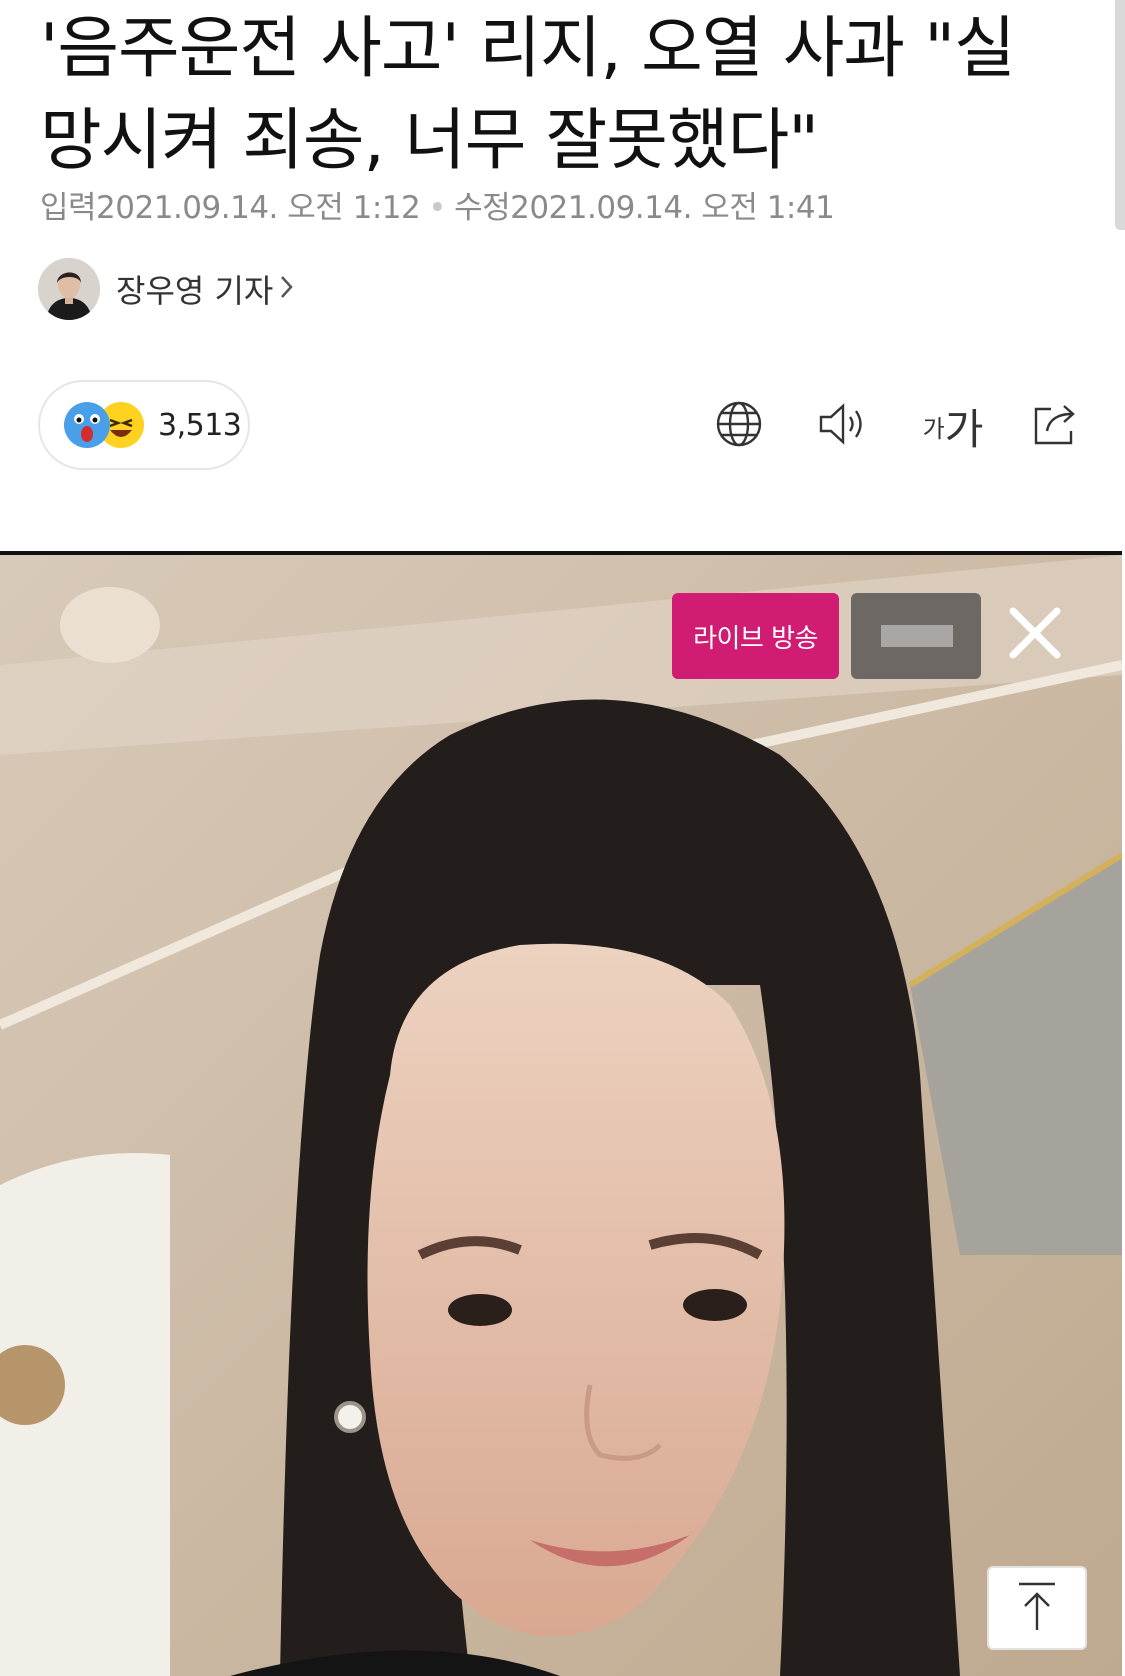  What do you see at coordinates (69, 289) in the screenshot?
I see `author-avatar` at bounding box center [69, 289].